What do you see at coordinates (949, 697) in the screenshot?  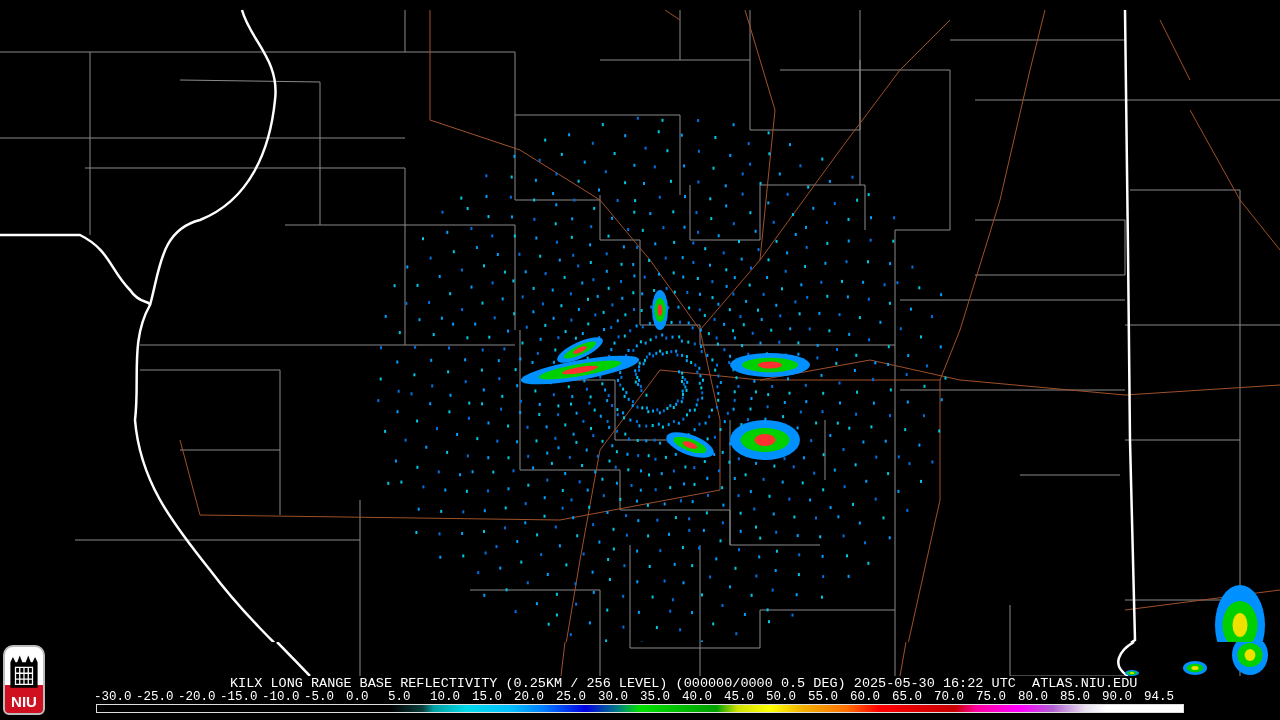 I see `scale-label: 70.0` at bounding box center [949, 697].